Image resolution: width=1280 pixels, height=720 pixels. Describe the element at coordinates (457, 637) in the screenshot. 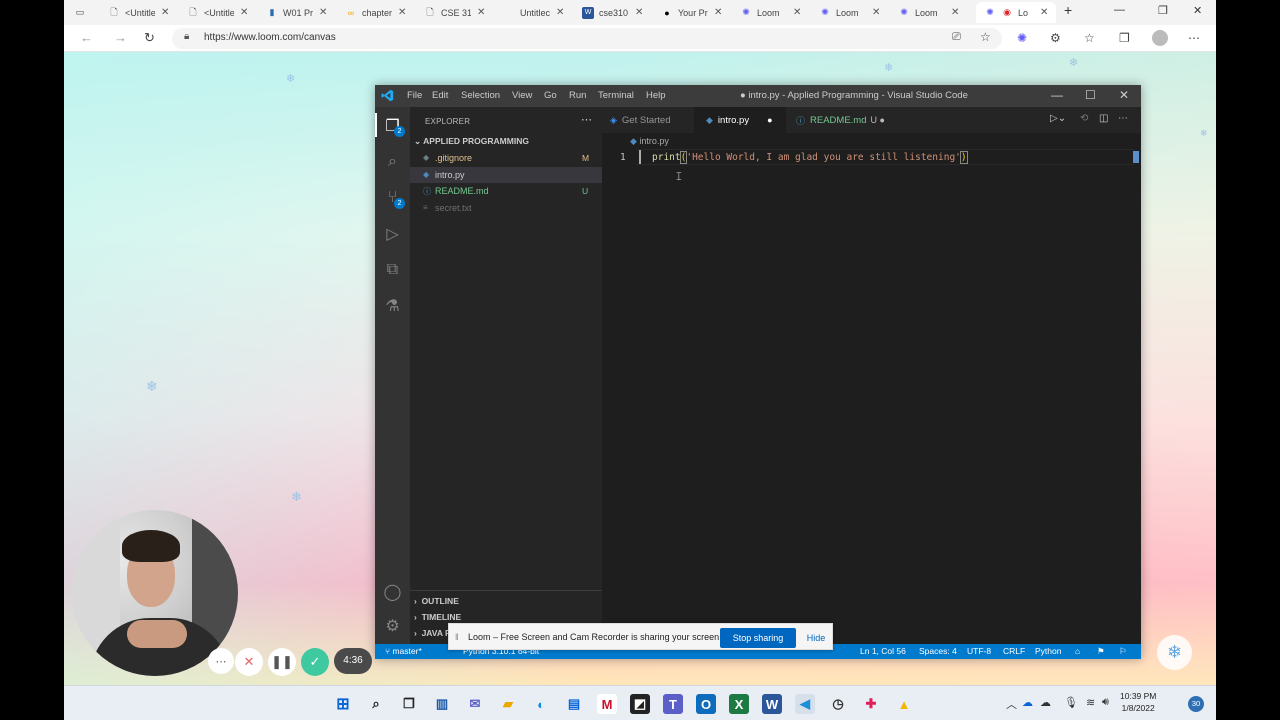

I see `drag-handle-icon: ‖` at that location.